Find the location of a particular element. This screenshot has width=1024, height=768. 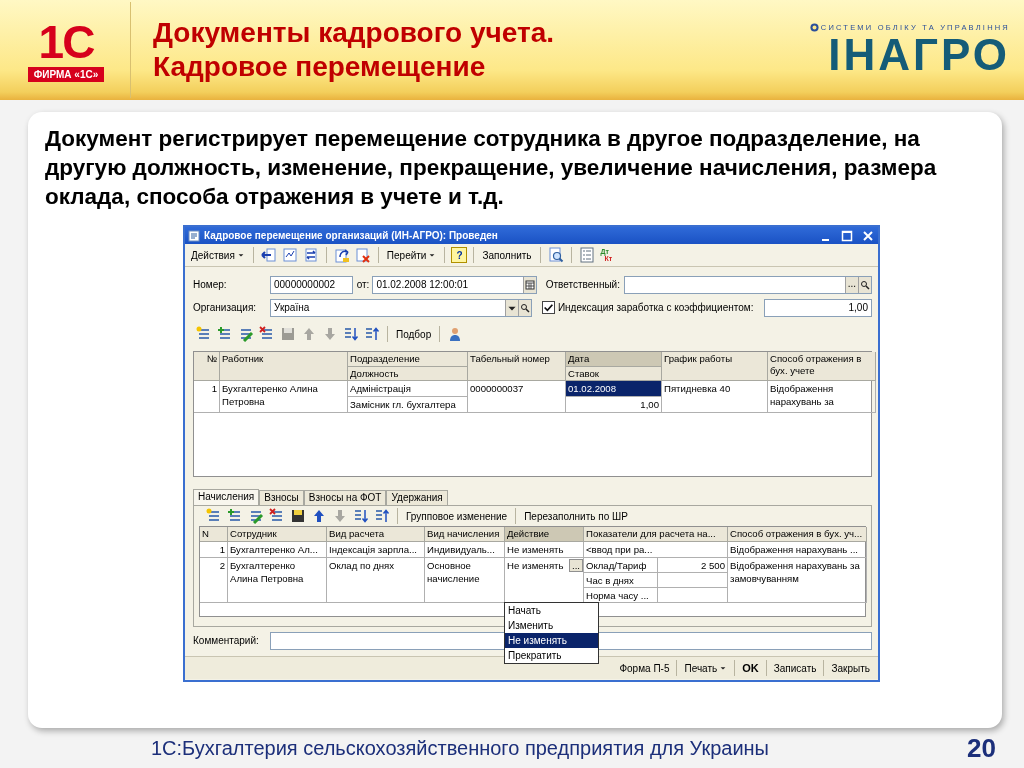

slide-title: Документы кадрового учета. is located at coordinates (353, 33).